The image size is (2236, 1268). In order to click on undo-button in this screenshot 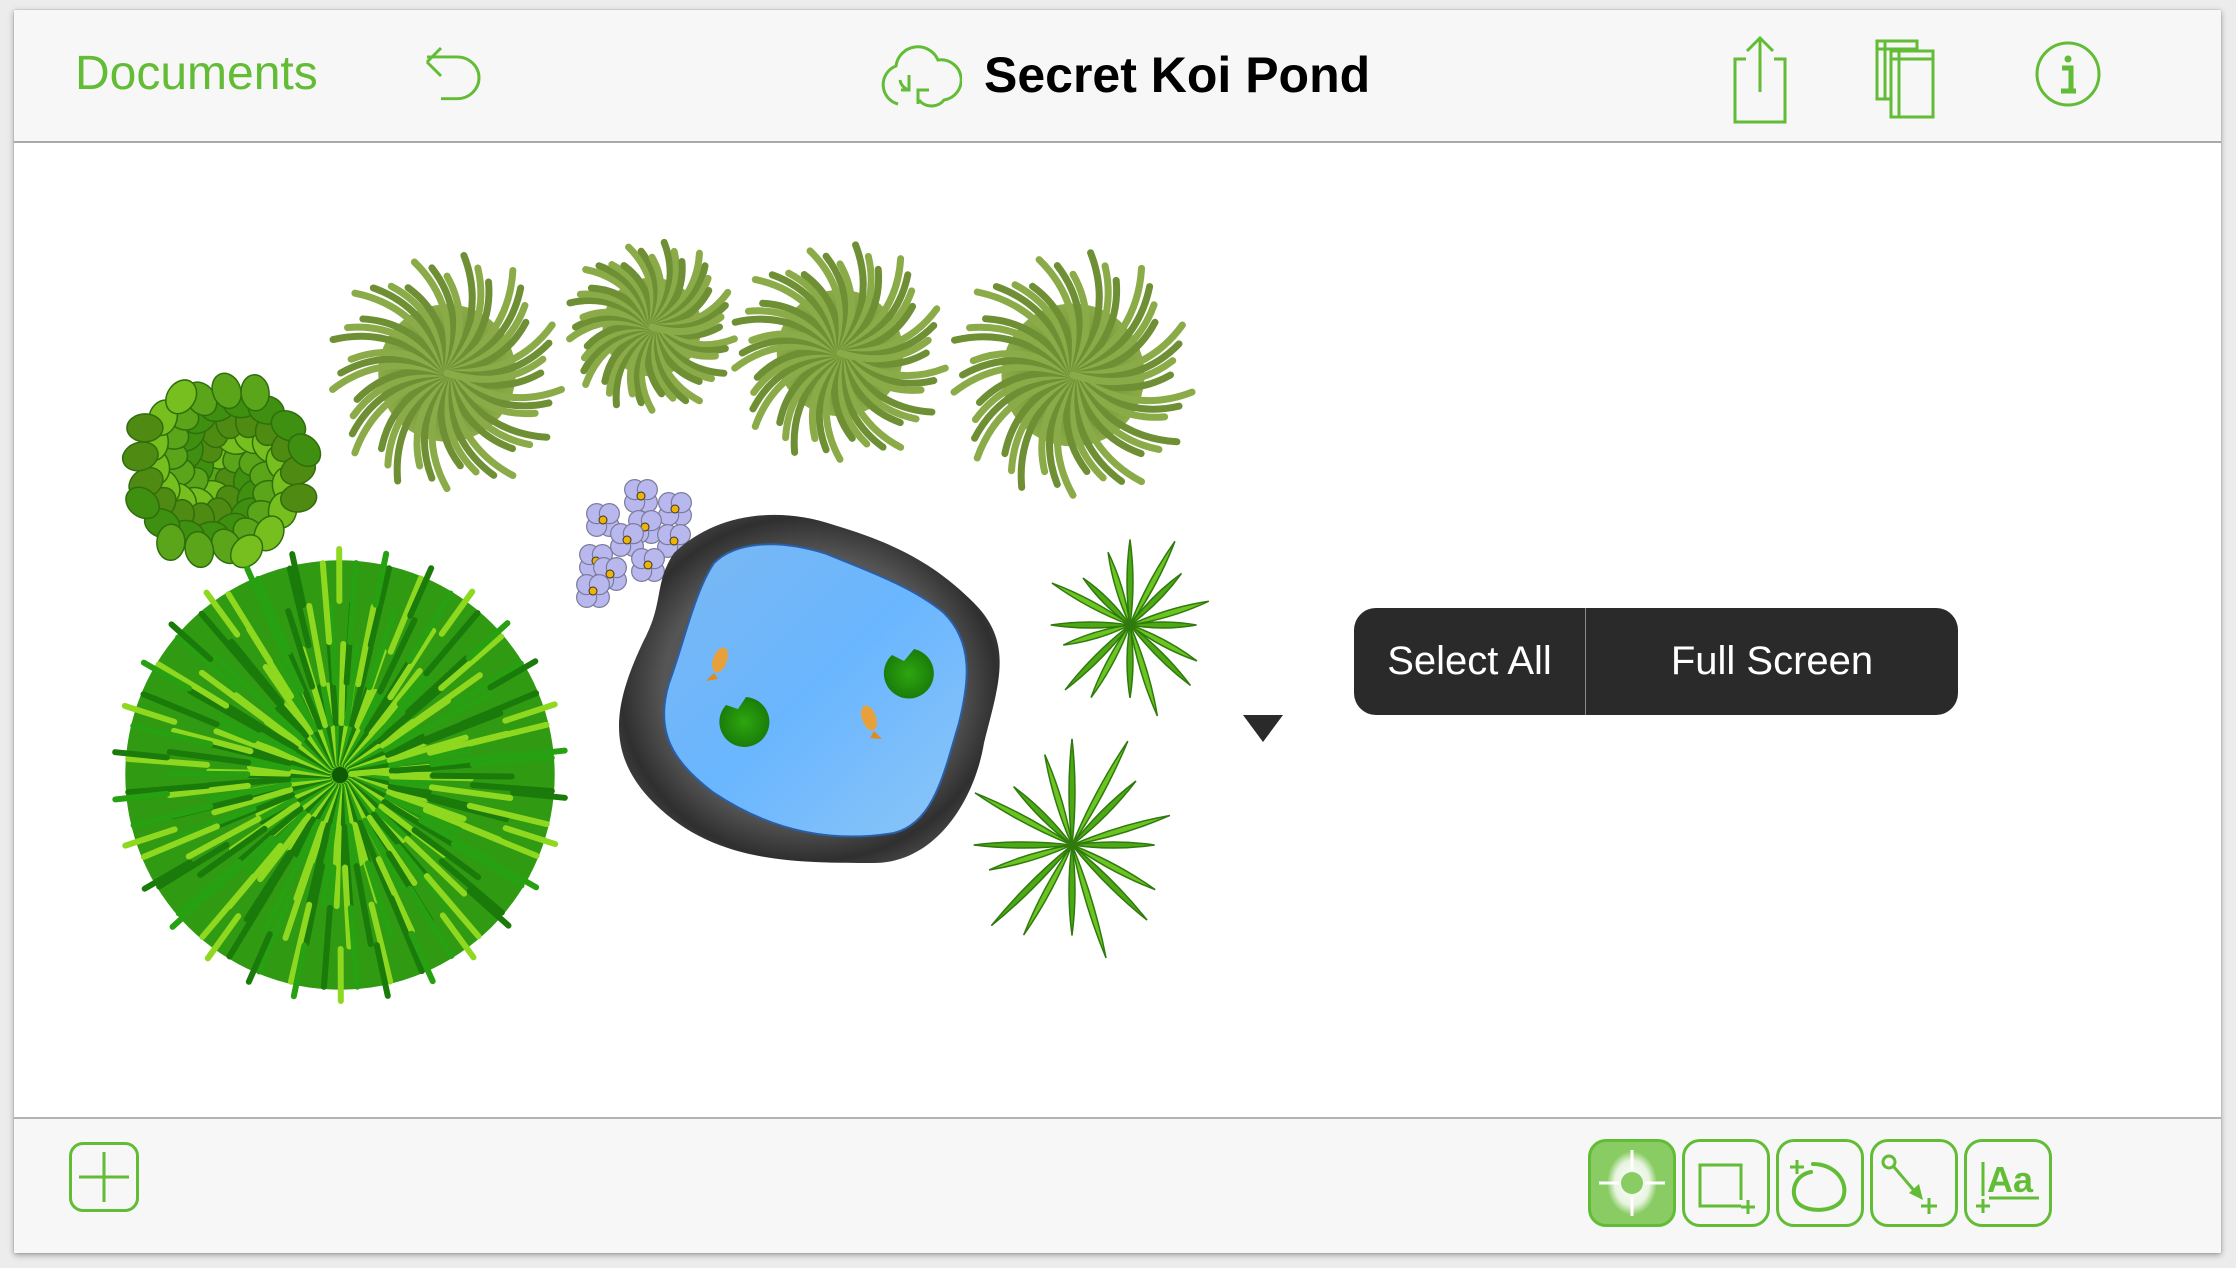, I will do `click(454, 75)`.